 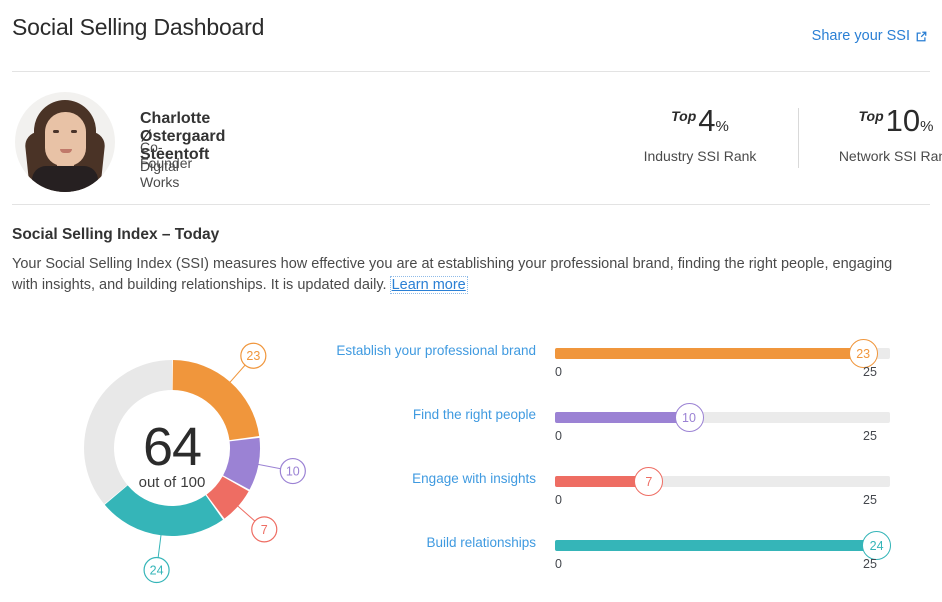 I want to click on bar-category-label: Build relationships, so click(x=481, y=542).